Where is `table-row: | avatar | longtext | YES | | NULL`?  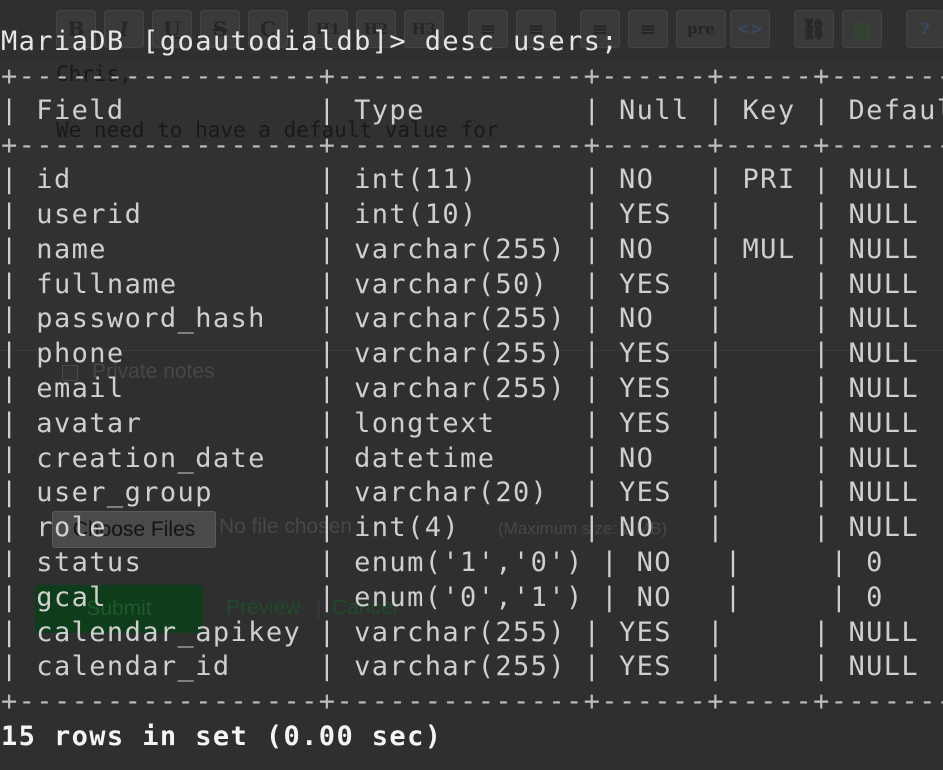 table-row: | avatar | longtext | YES | | NULL is located at coordinates (460, 423).